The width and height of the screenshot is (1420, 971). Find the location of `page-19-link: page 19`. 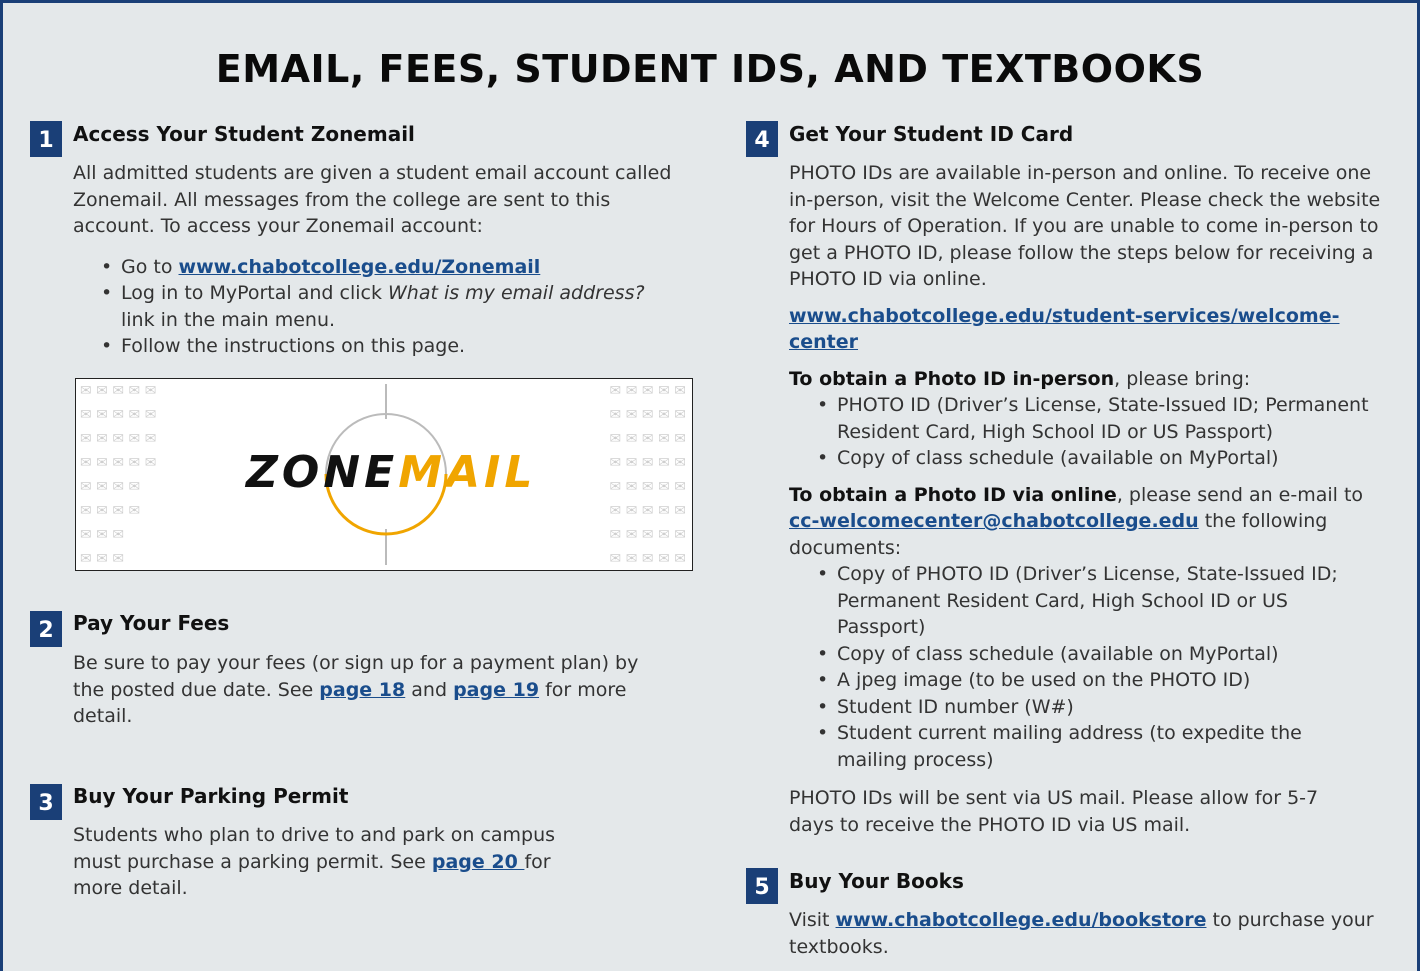

page-19-link: page 19 is located at coordinates (496, 690).